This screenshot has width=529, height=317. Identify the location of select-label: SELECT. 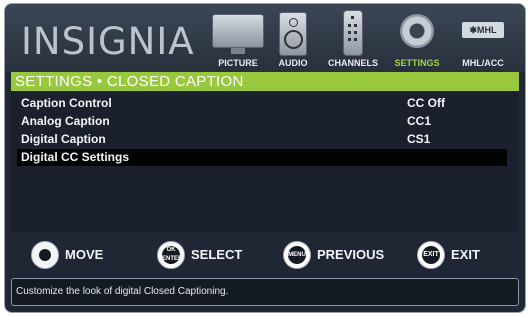
(217, 254).